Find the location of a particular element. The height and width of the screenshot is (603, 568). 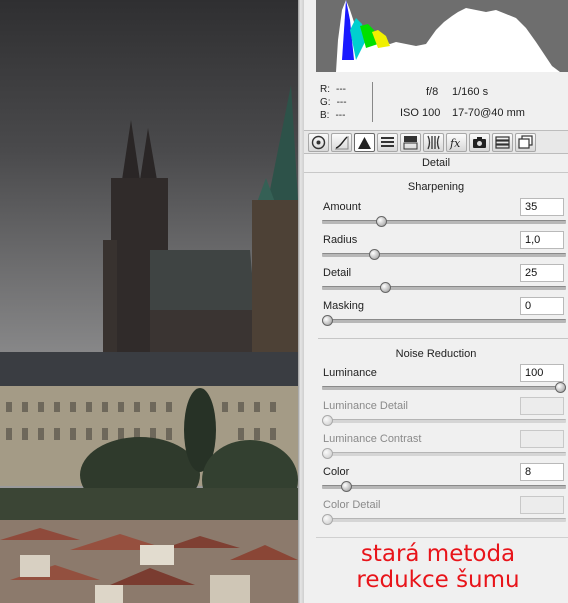

masking-field: 0 is located at coordinates (542, 306).